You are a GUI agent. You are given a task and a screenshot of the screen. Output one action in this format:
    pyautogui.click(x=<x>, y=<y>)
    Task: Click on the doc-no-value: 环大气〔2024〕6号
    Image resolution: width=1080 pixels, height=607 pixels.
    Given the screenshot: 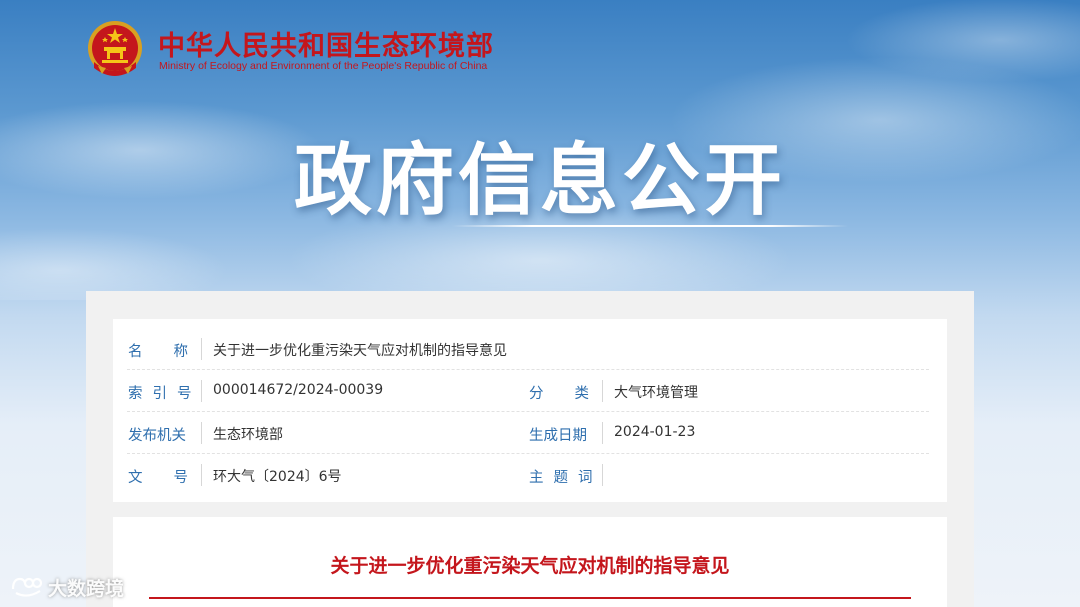 What is the action you would take?
    pyautogui.click(x=277, y=477)
    